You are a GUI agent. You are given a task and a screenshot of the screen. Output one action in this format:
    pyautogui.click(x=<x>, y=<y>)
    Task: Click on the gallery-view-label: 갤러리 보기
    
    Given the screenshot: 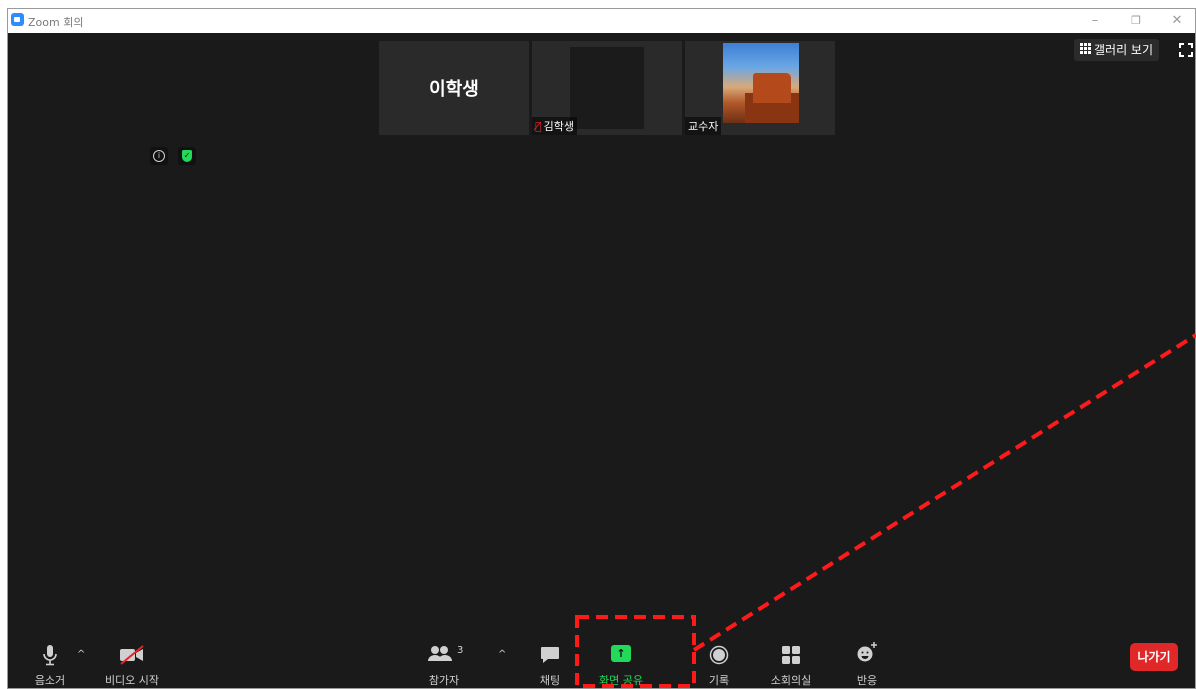 What is the action you would take?
    pyautogui.click(x=1124, y=50)
    